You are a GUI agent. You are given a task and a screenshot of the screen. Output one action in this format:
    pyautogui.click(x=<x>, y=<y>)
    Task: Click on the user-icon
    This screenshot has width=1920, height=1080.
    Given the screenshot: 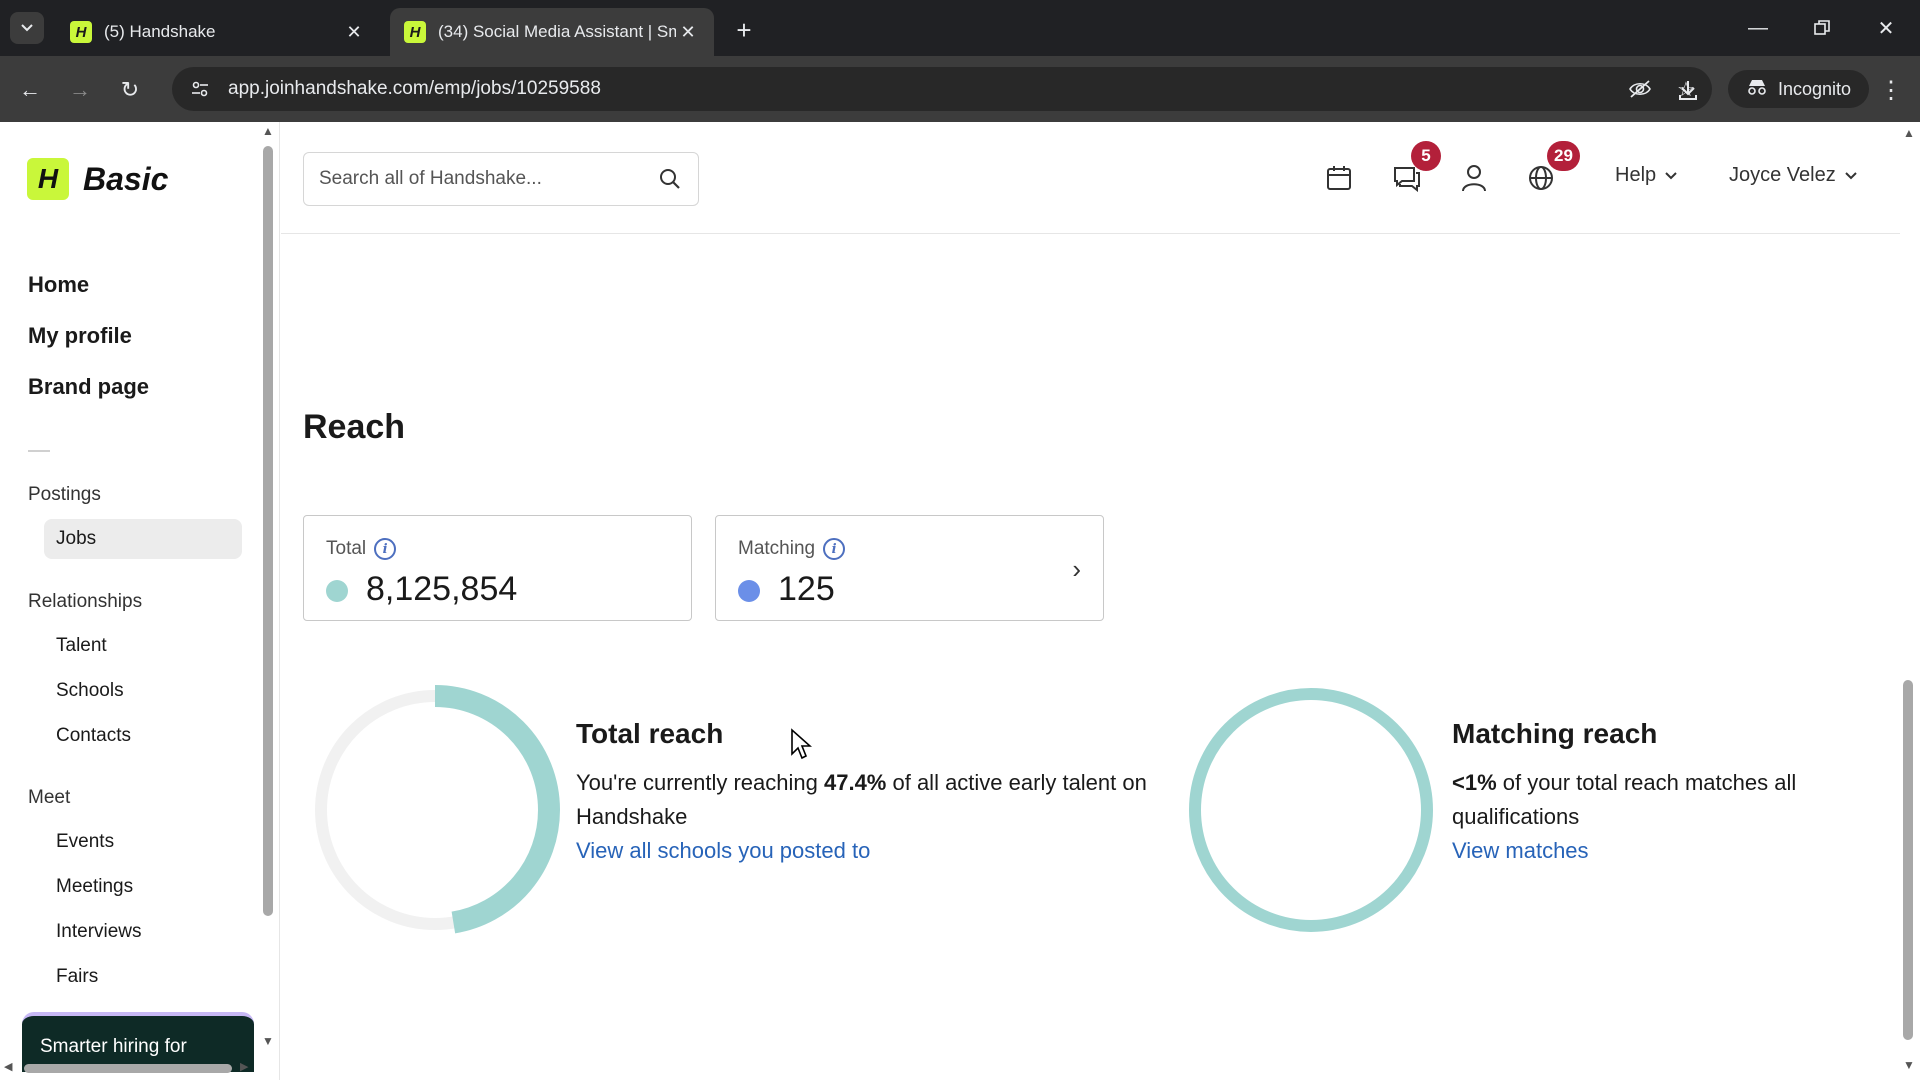 What is the action you would take?
    pyautogui.click(x=1474, y=178)
    